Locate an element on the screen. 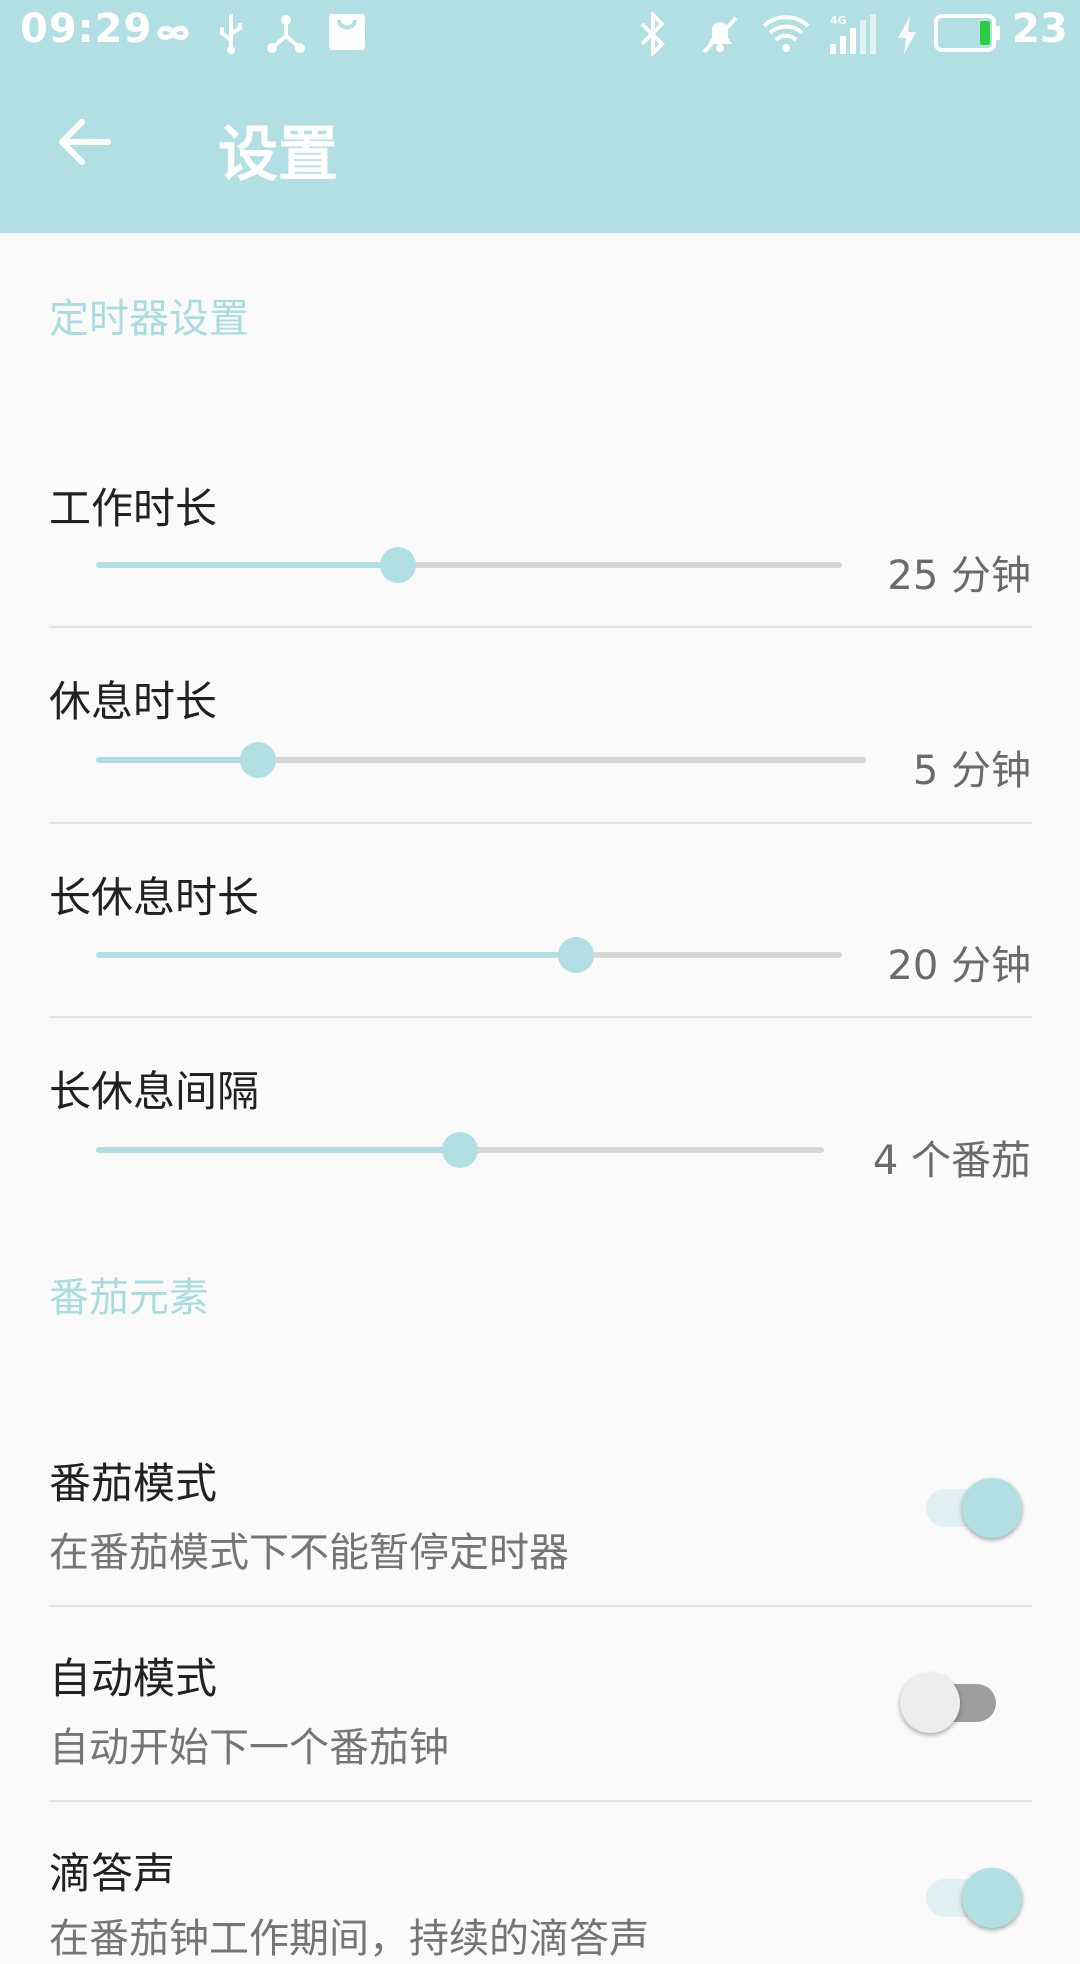 The image size is (1080, 1964). status-bar: 09:29 4G 23 is located at coordinates (540, 33).